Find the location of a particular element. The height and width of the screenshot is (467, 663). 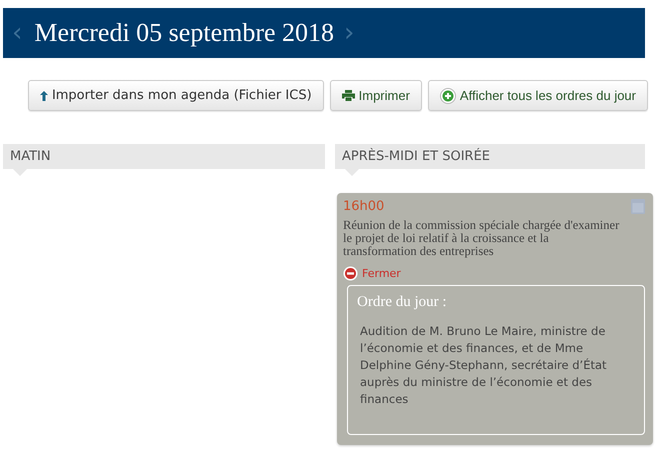

minus-circle-icon is located at coordinates (350, 273).